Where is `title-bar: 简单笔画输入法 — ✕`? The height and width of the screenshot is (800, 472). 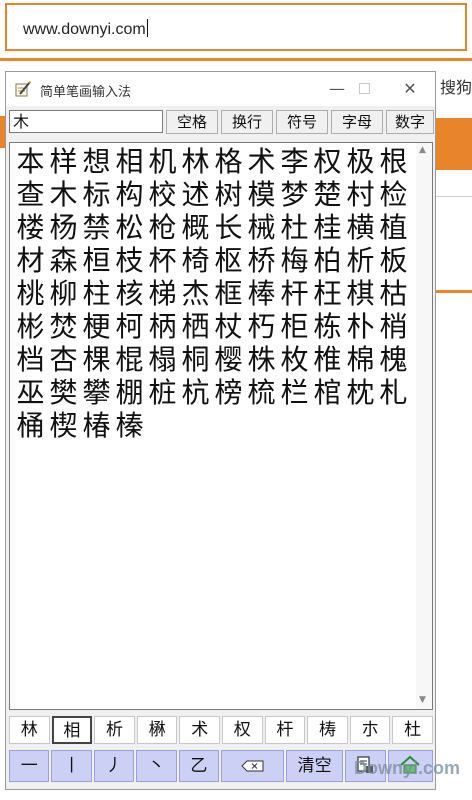 title-bar: 简单笔画输入法 — ✕ is located at coordinates (220, 89).